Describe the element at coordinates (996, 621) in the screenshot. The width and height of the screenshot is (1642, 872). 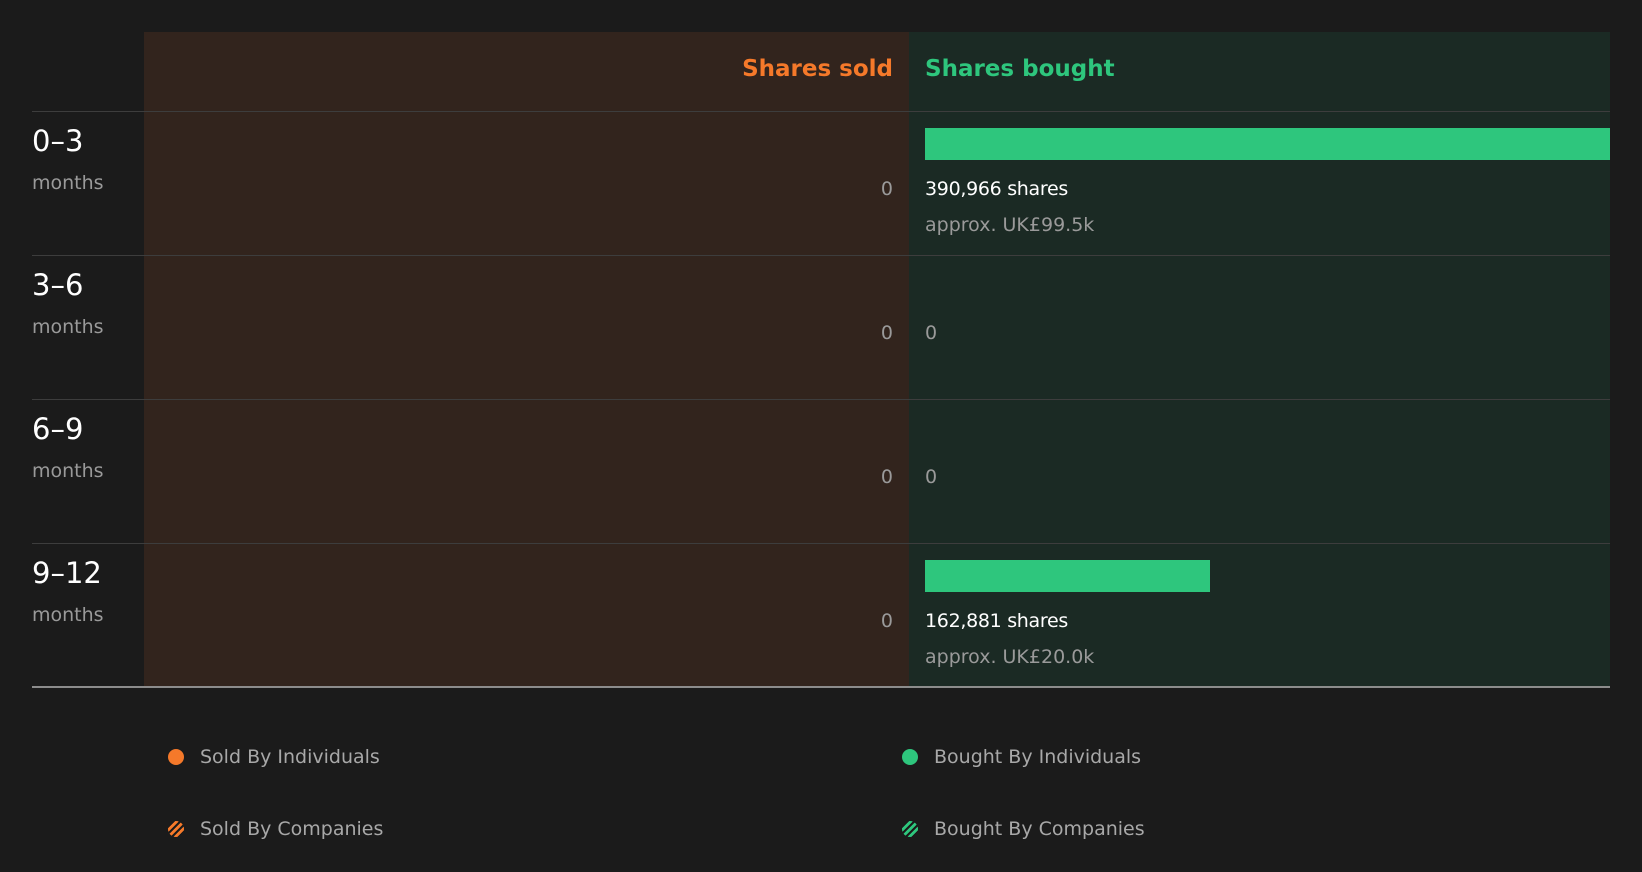
I see `shares-bought-value: 162,881 shares` at that location.